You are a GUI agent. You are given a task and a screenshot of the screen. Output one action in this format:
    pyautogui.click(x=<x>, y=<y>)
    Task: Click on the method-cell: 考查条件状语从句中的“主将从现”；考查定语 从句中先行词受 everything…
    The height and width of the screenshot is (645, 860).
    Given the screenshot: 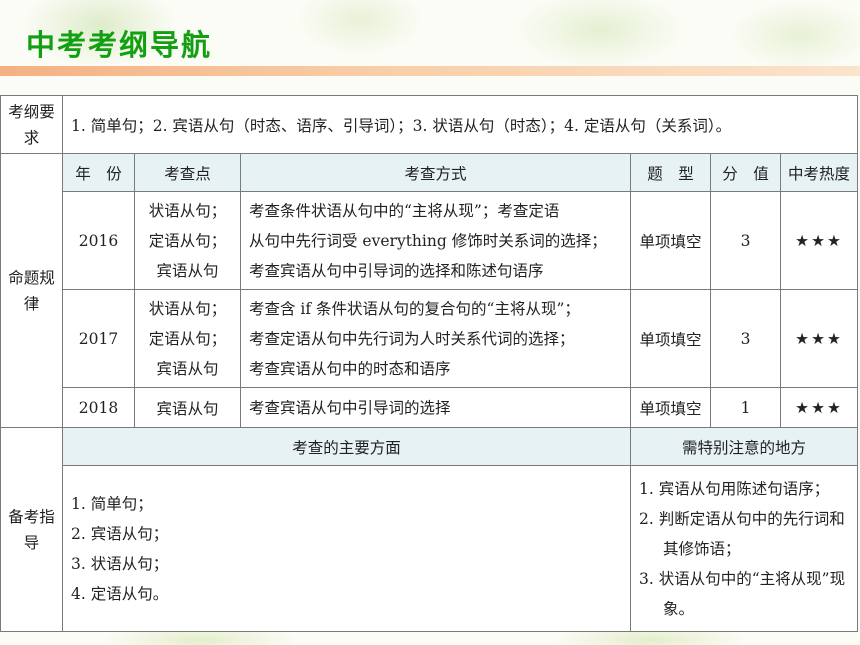 What is the action you would take?
    pyautogui.click(x=435, y=240)
    